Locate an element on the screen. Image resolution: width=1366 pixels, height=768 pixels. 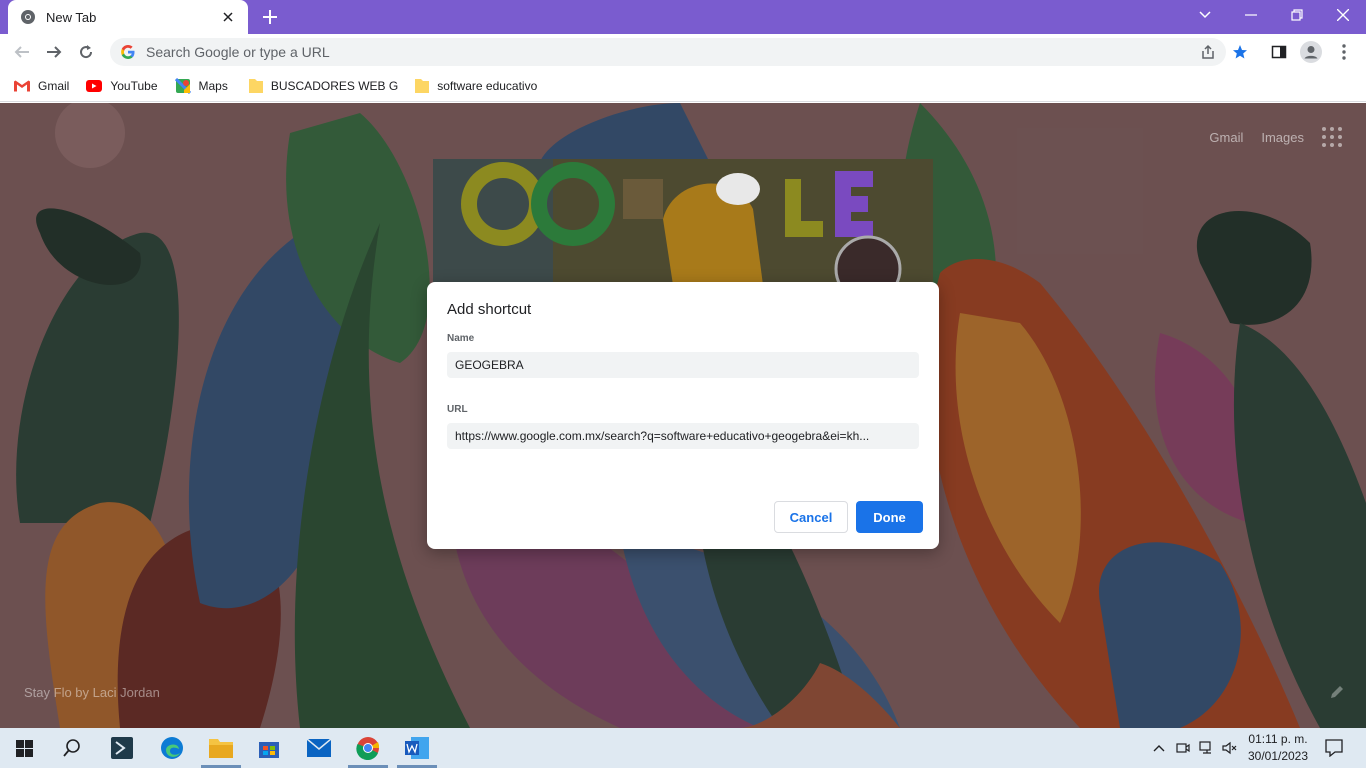
close-tab-icon is located at coordinates (228, 17).